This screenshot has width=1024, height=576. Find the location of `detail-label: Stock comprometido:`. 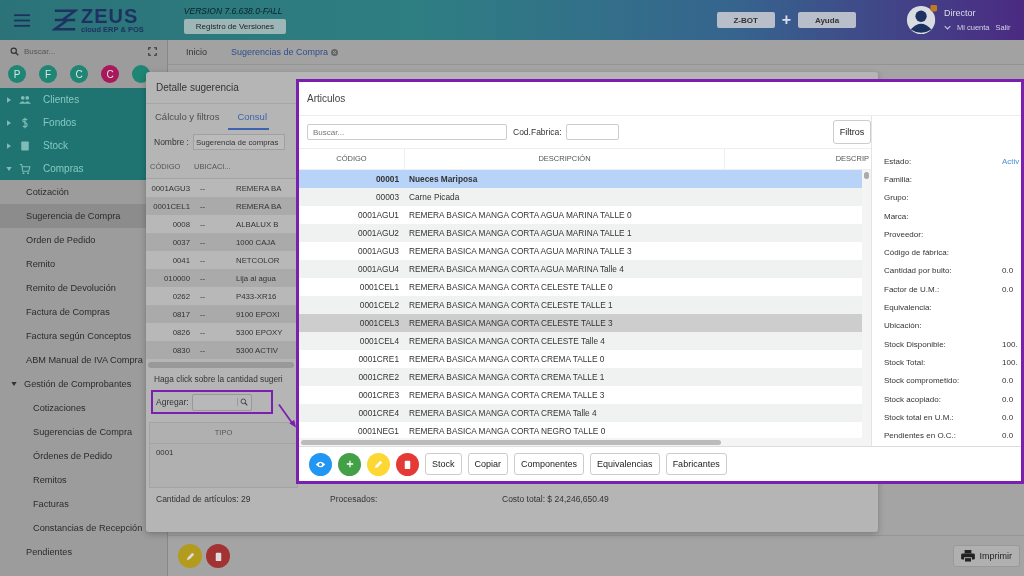

detail-label: Stock comprometido: is located at coordinates (922, 381).